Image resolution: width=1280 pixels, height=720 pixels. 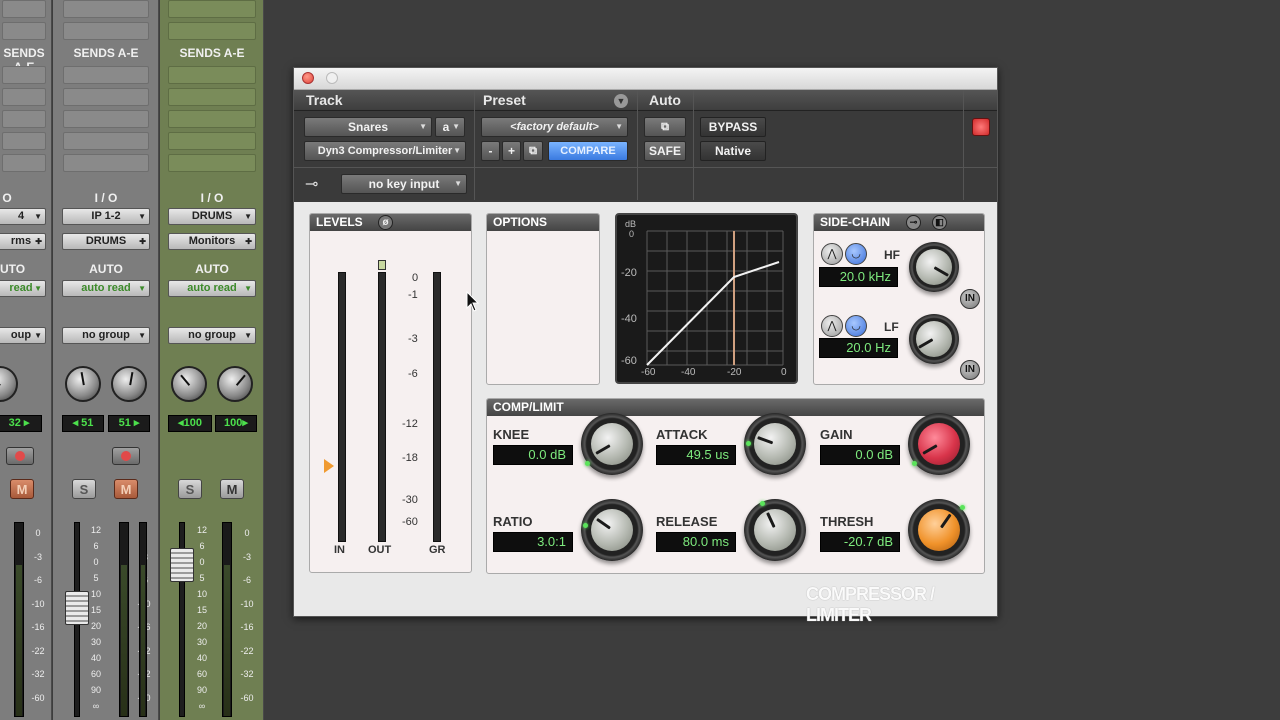 I want to click on phase-invert-icon: ø, so click(x=385, y=222).